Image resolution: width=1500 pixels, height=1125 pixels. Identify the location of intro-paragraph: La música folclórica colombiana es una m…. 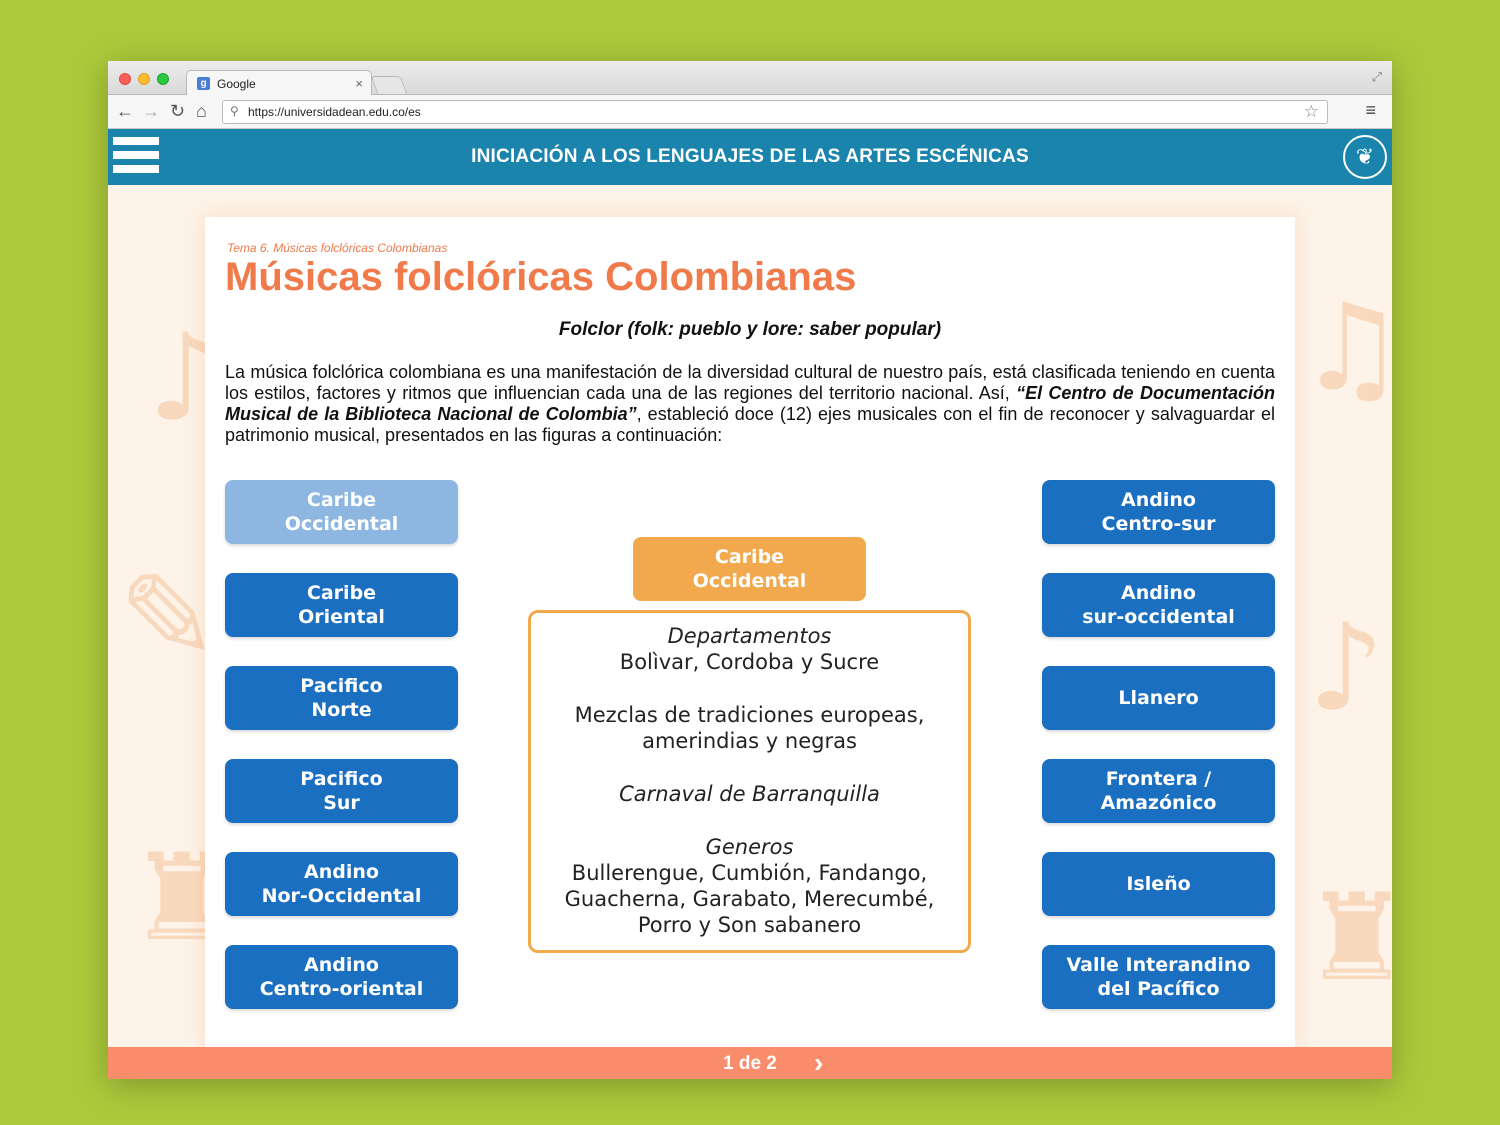
(750, 404).